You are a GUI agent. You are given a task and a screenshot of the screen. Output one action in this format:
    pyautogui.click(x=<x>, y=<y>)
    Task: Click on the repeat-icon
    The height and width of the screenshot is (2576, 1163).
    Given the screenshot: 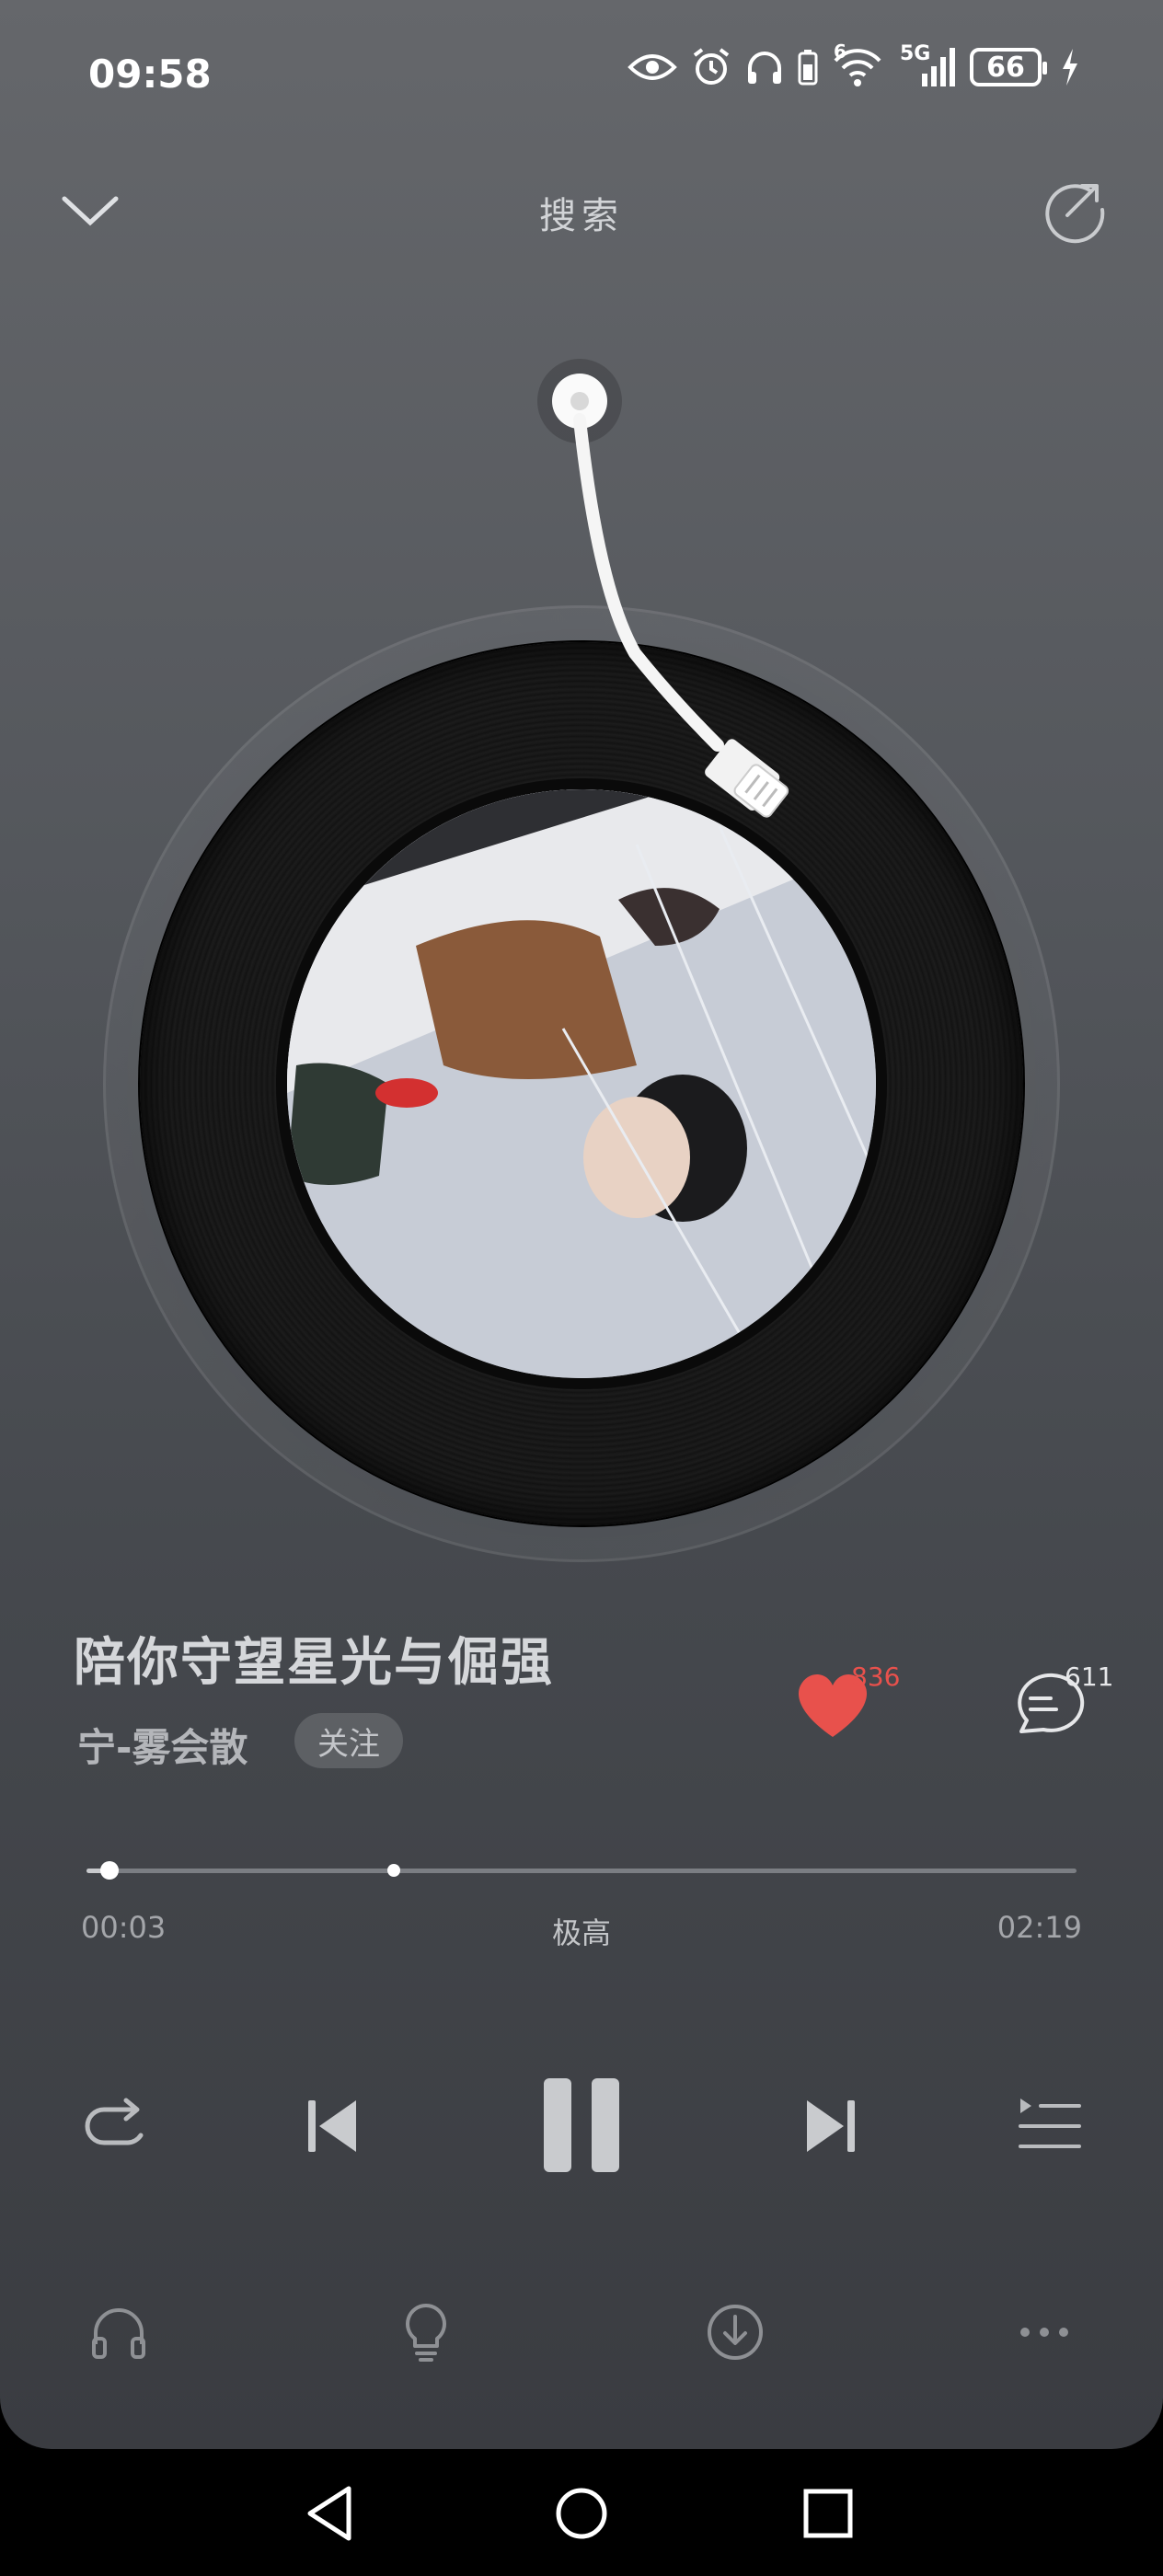 What is the action you would take?
    pyautogui.click(x=115, y=2121)
    